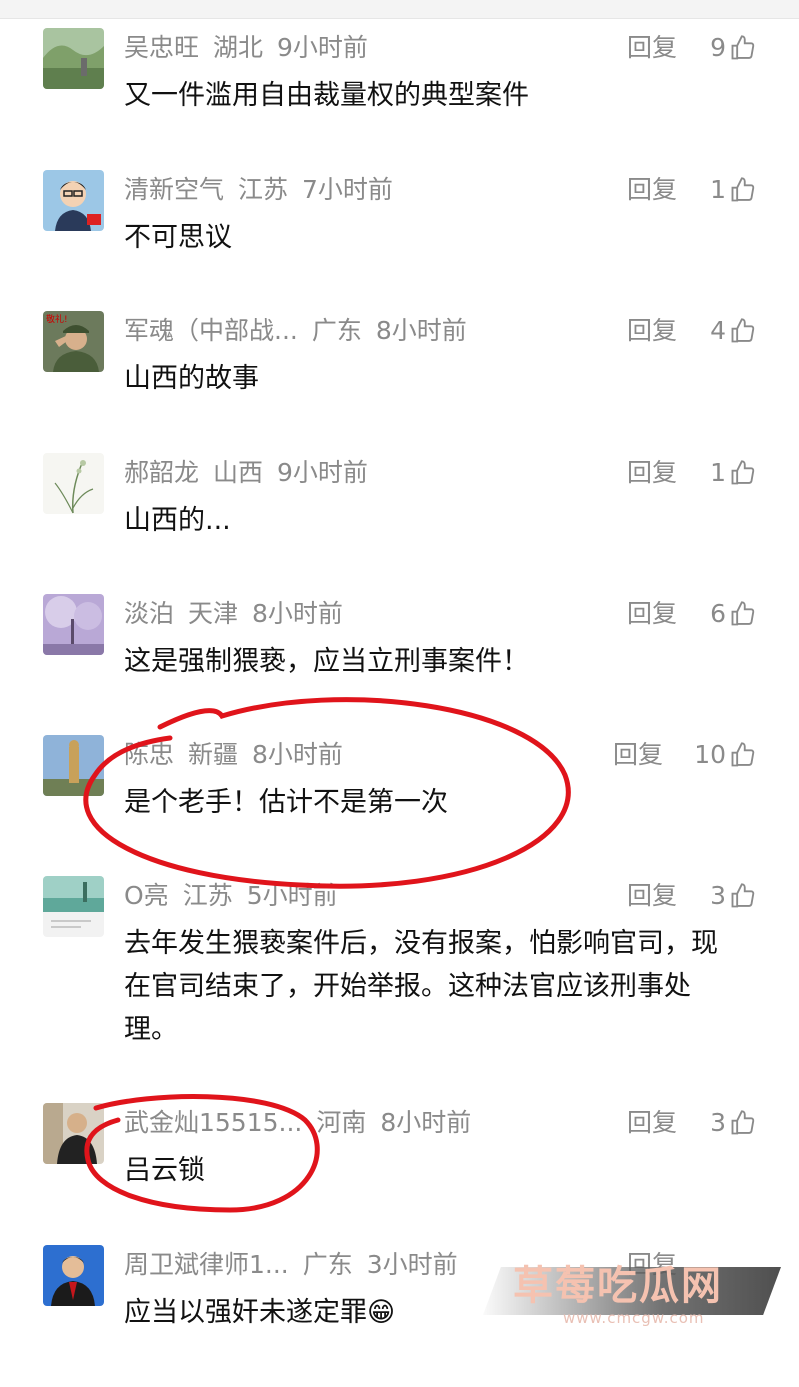 This screenshot has height=1387, width=799. Describe the element at coordinates (304, 1123) in the screenshot. I see `comment-meta: 武金灿15515... 河南 8小时前` at that location.